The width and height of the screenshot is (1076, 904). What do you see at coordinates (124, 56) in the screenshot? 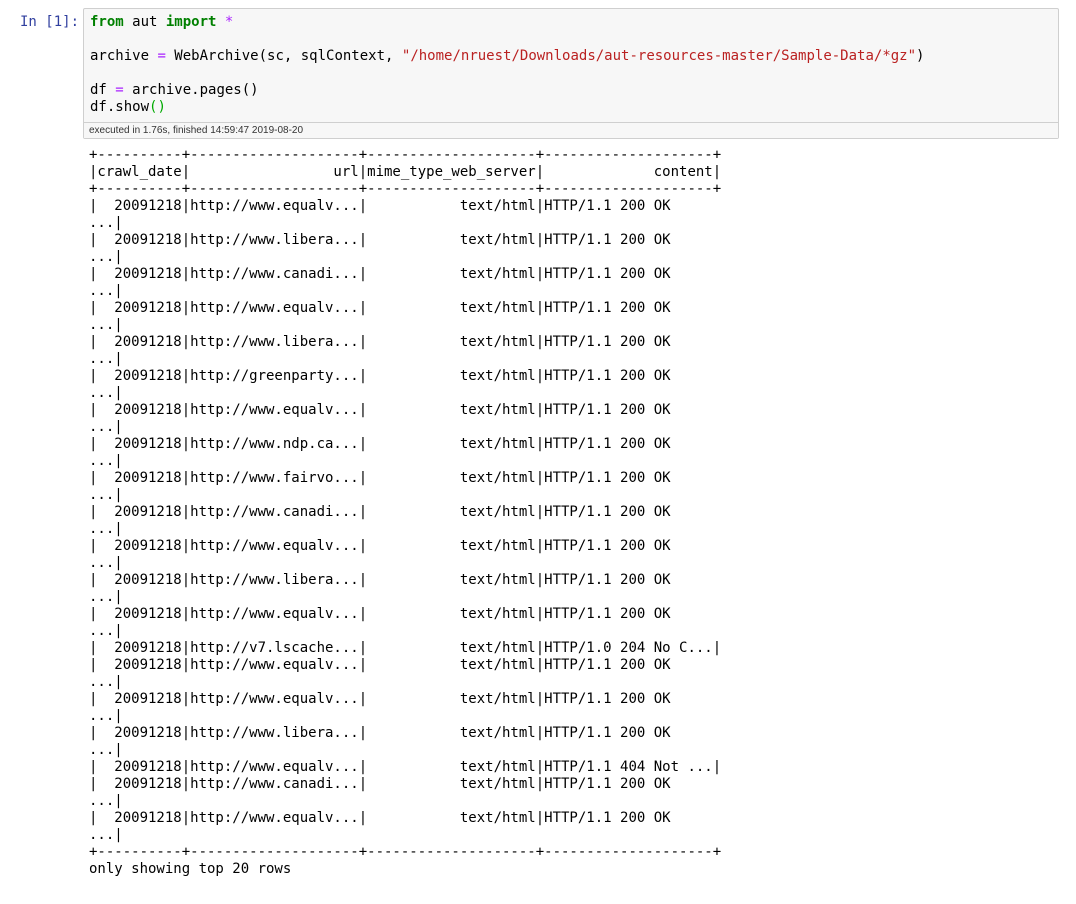
I see `archive-var: archive` at bounding box center [124, 56].